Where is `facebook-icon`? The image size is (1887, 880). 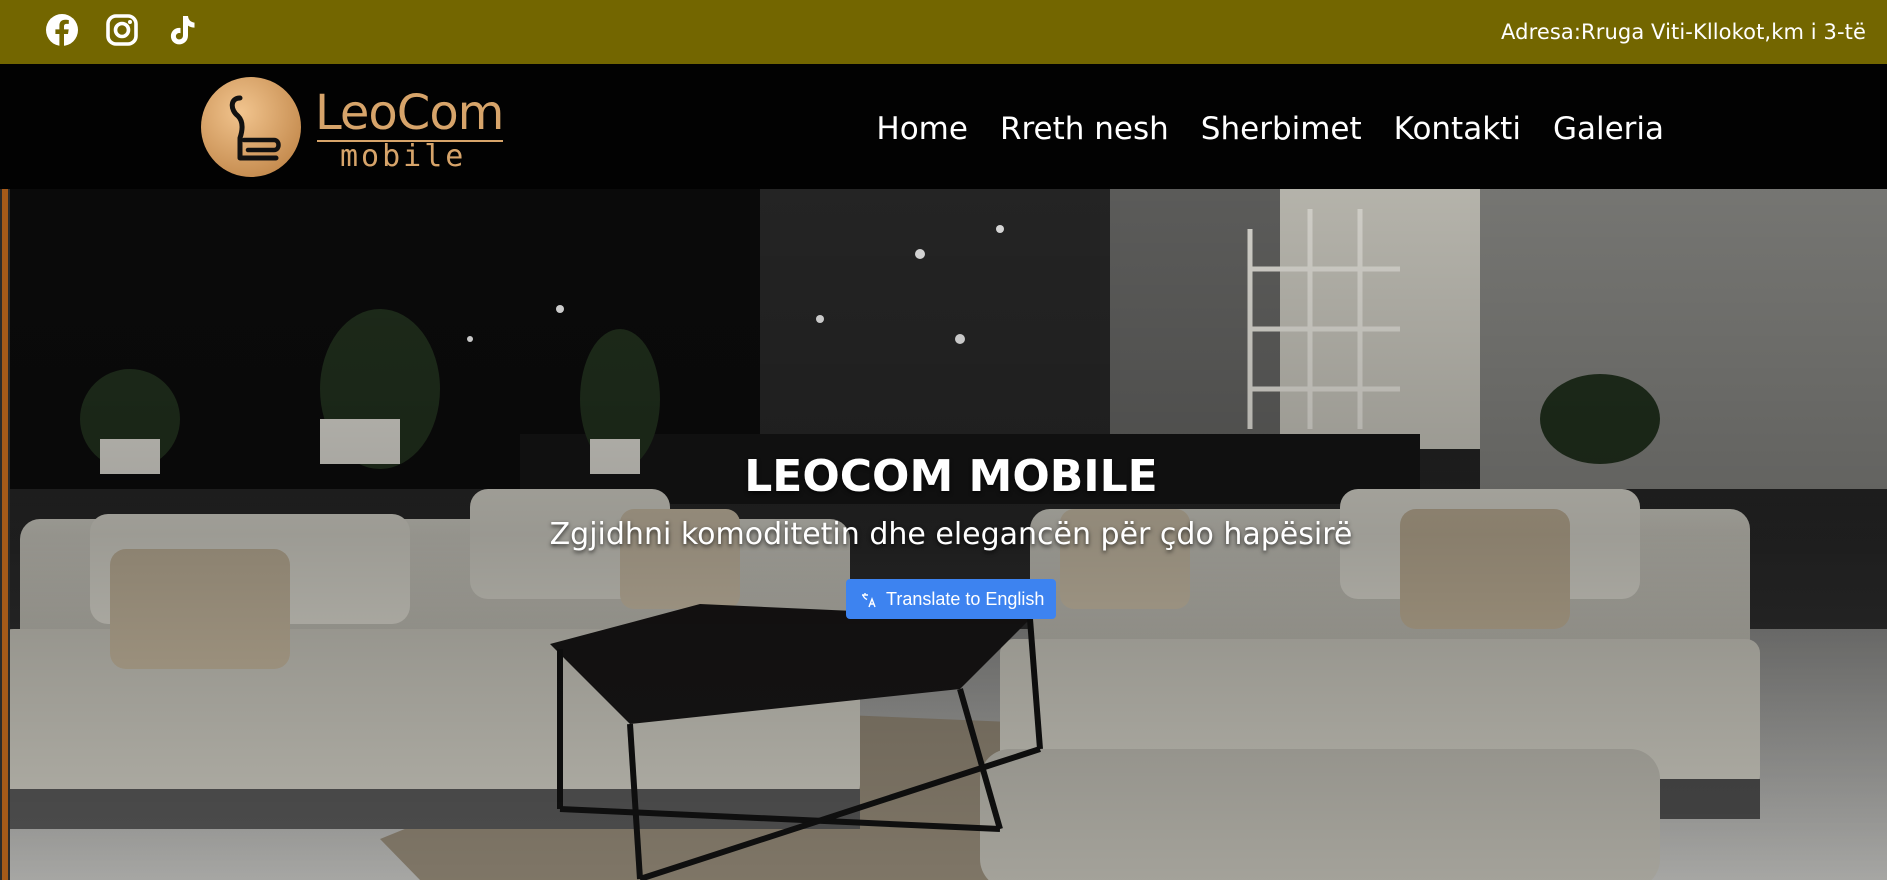
facebook-icon is located at coordinates (62, 30).